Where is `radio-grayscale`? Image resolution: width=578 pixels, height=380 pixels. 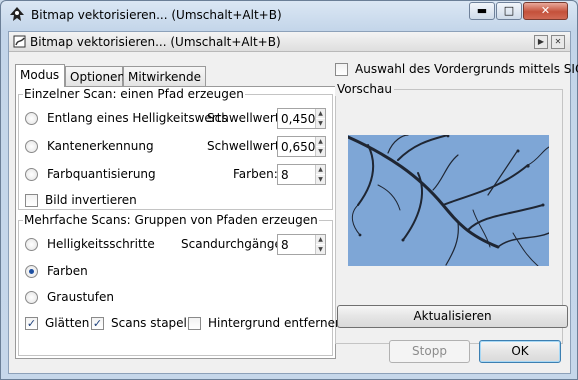 radio-grayscale is located at coordinates (31, 297).